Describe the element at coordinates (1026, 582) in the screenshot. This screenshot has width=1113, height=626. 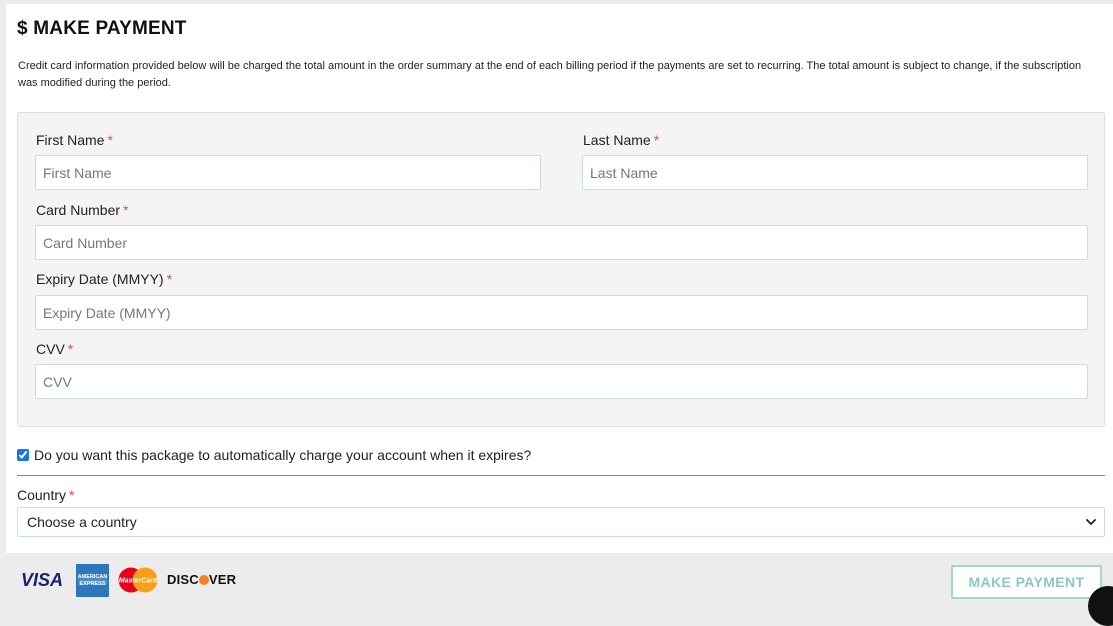
I see `make-payment-button: MAKE PAYMENT` at that location.